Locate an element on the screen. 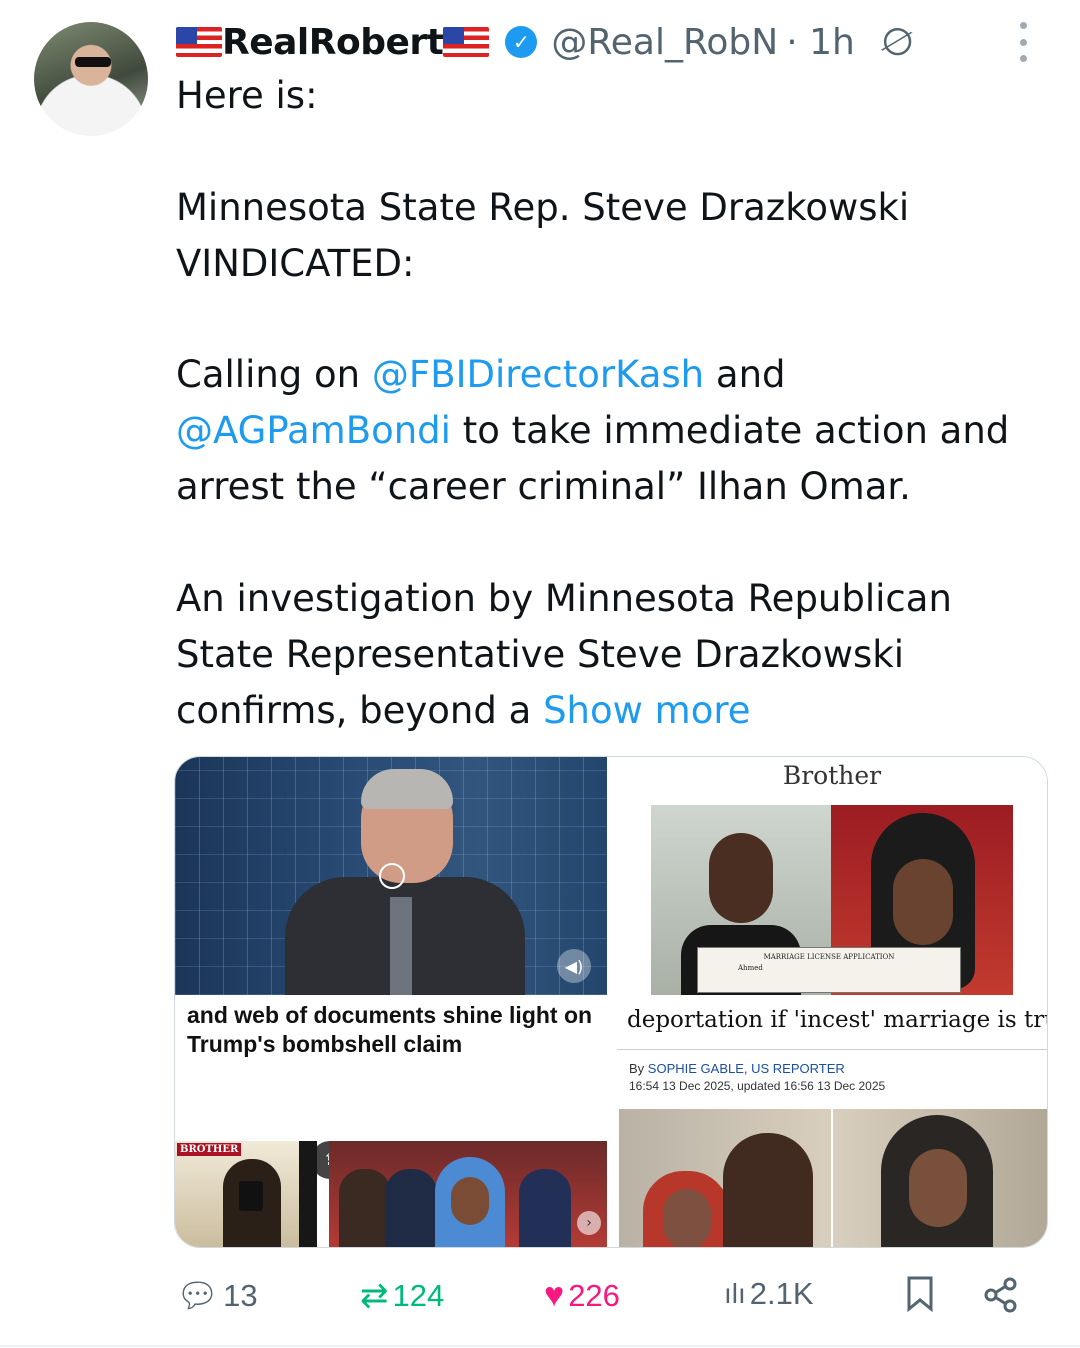  reply-button: 💬︎ 13 is located at coordinates (217, 1296).